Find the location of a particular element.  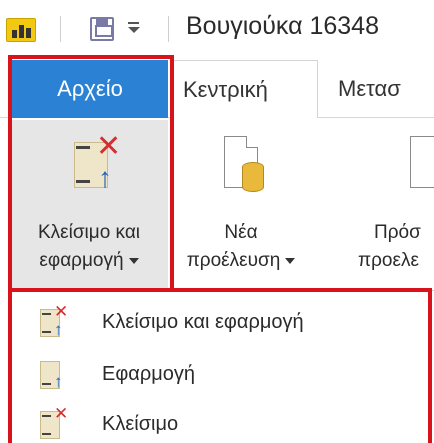

new-source-label: Νέα is located at coordinates (241, 232).